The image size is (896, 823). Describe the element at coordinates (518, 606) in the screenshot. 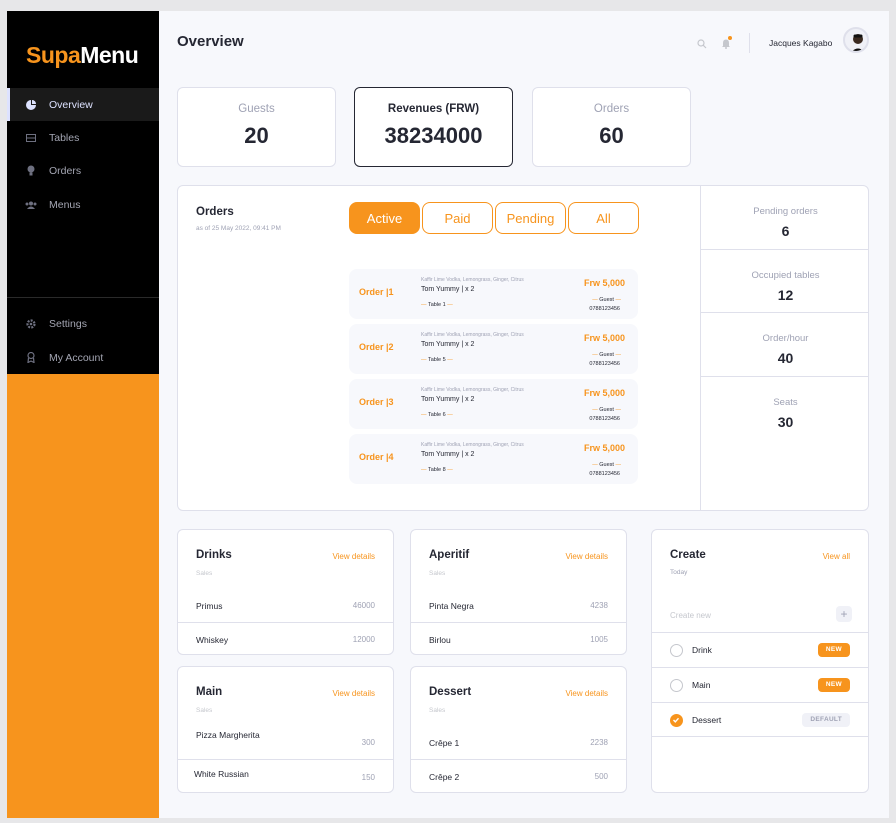

I see `list-item: Pinta Negra 4238` at that location.